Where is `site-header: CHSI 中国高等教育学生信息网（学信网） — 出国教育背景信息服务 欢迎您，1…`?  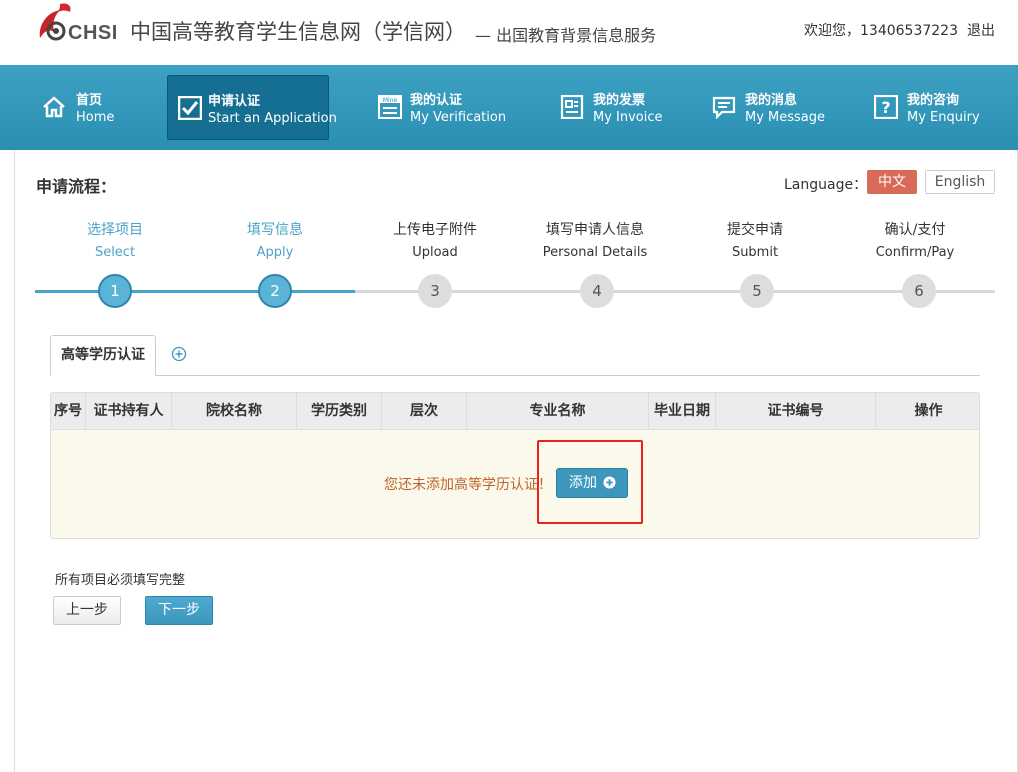 site-header: CHSI 中国高等教育学生信息网（学信网） — 出国教育背景信息服务 欢迎您，1… is located at coordinates (509, 32).